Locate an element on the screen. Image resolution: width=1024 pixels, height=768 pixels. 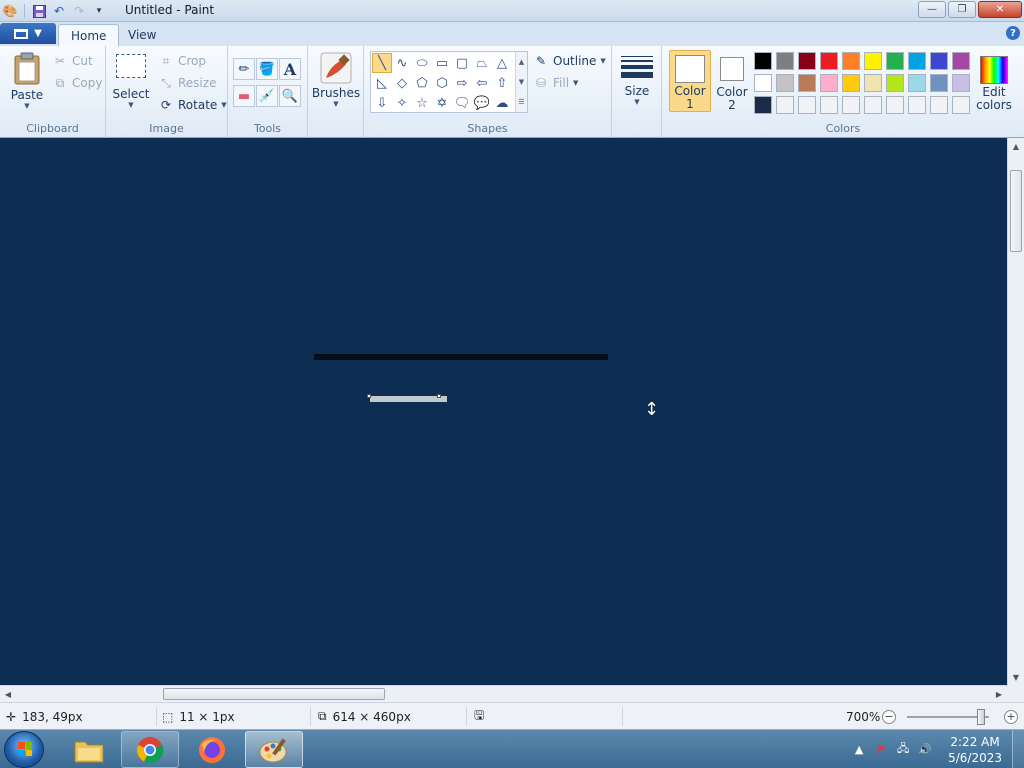
crop-button: ⌗ Crop is located at coordinates (182, 61).